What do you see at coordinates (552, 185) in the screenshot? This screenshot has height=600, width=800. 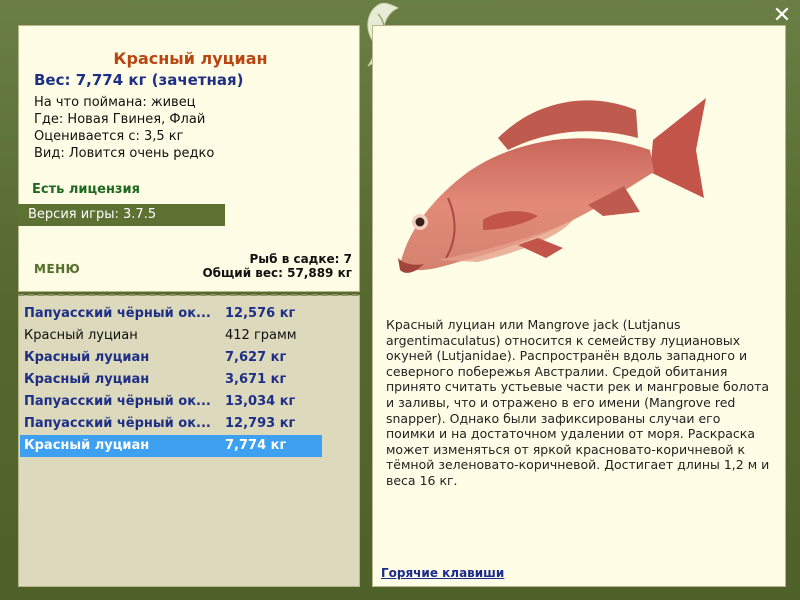 I see `red-snapper-image` at bounding box center [552, 185].